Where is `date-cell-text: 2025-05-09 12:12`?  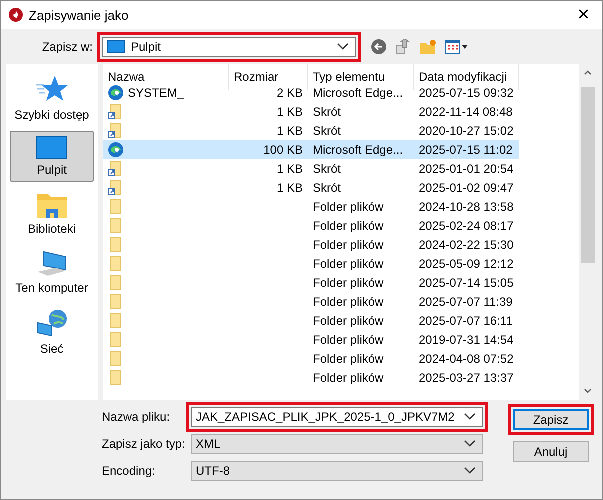 date-cell-text: 2025-05-09 12:12 is located at coordinates (466, 264).